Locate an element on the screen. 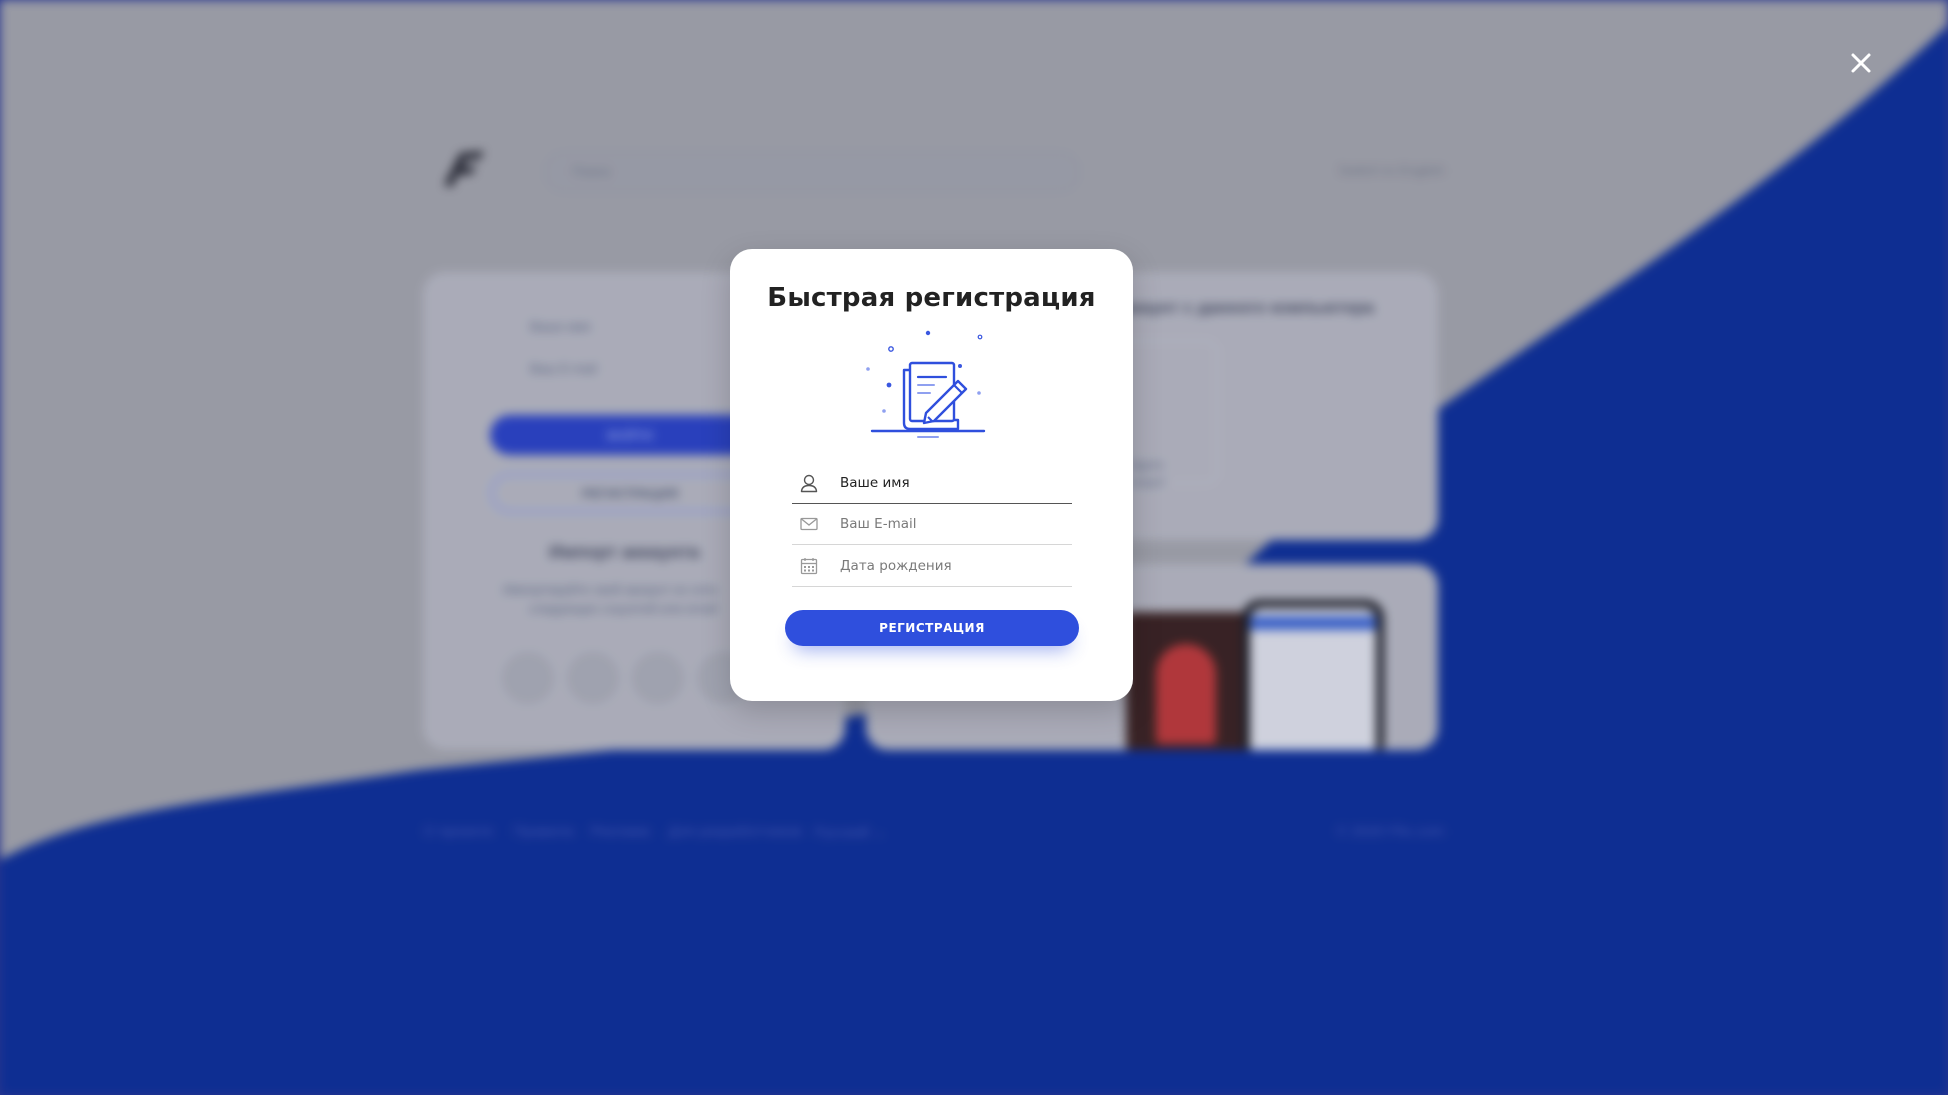  name-input is located at coordinates (950, 482).